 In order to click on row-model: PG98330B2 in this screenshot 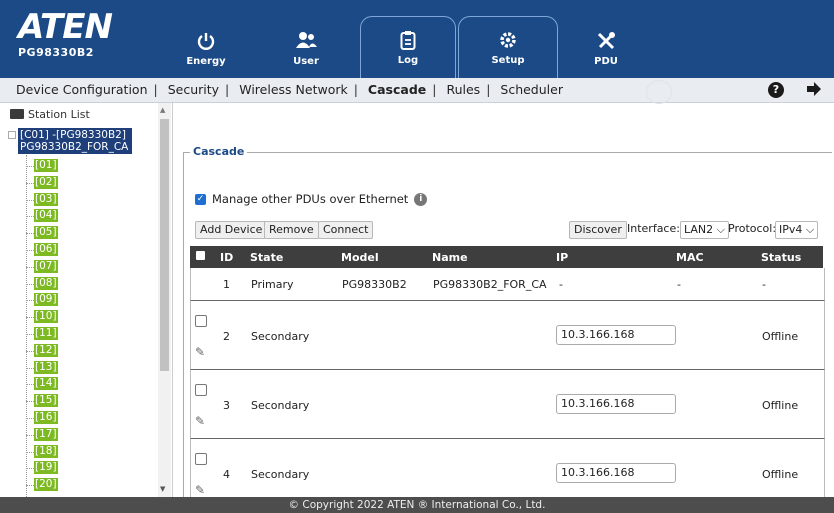, I will do `click(374, 284)`.